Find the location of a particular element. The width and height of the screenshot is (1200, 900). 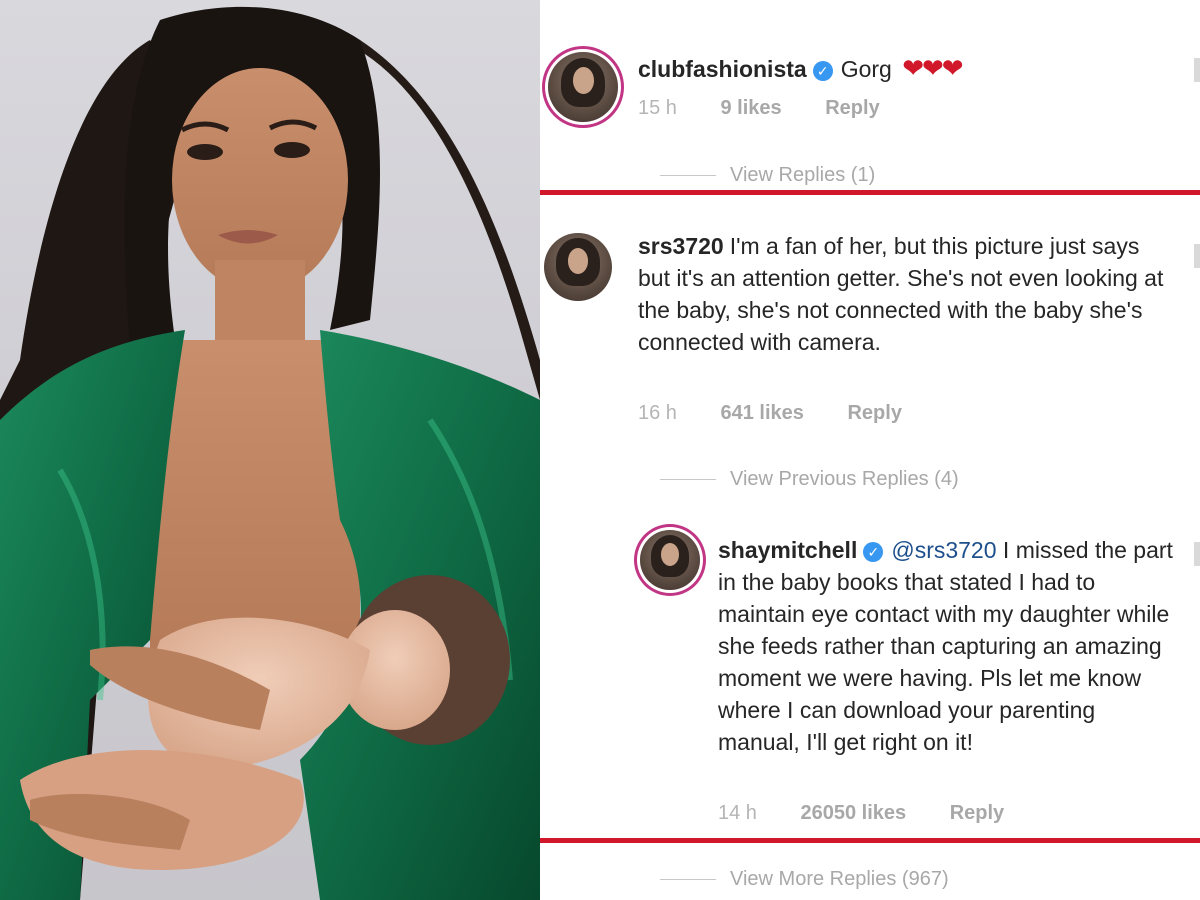

comment-likes: 9 likes is located at coordinates (751, 108).